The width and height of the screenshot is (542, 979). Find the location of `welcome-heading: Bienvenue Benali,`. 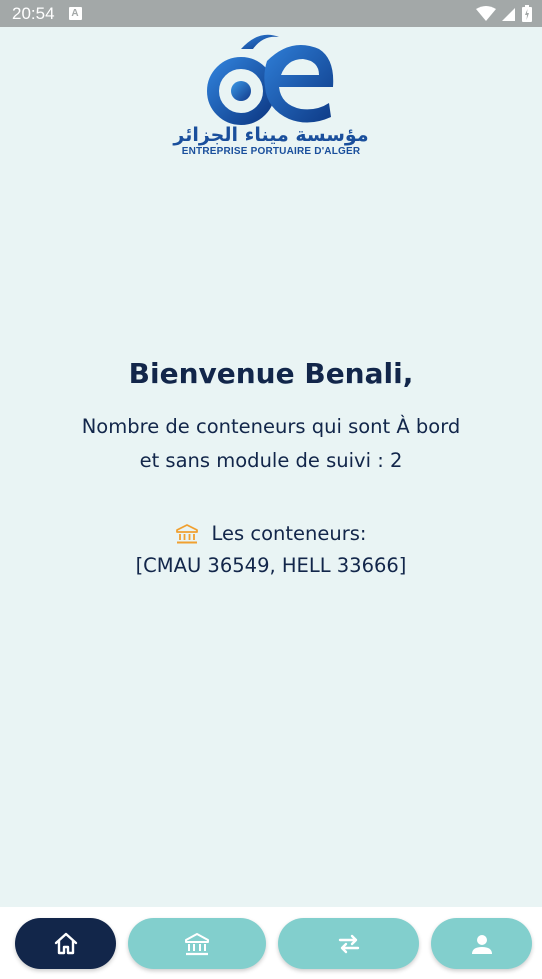

welcome-heading: Bienvenue Benali, is located at coordinates (271, 373).